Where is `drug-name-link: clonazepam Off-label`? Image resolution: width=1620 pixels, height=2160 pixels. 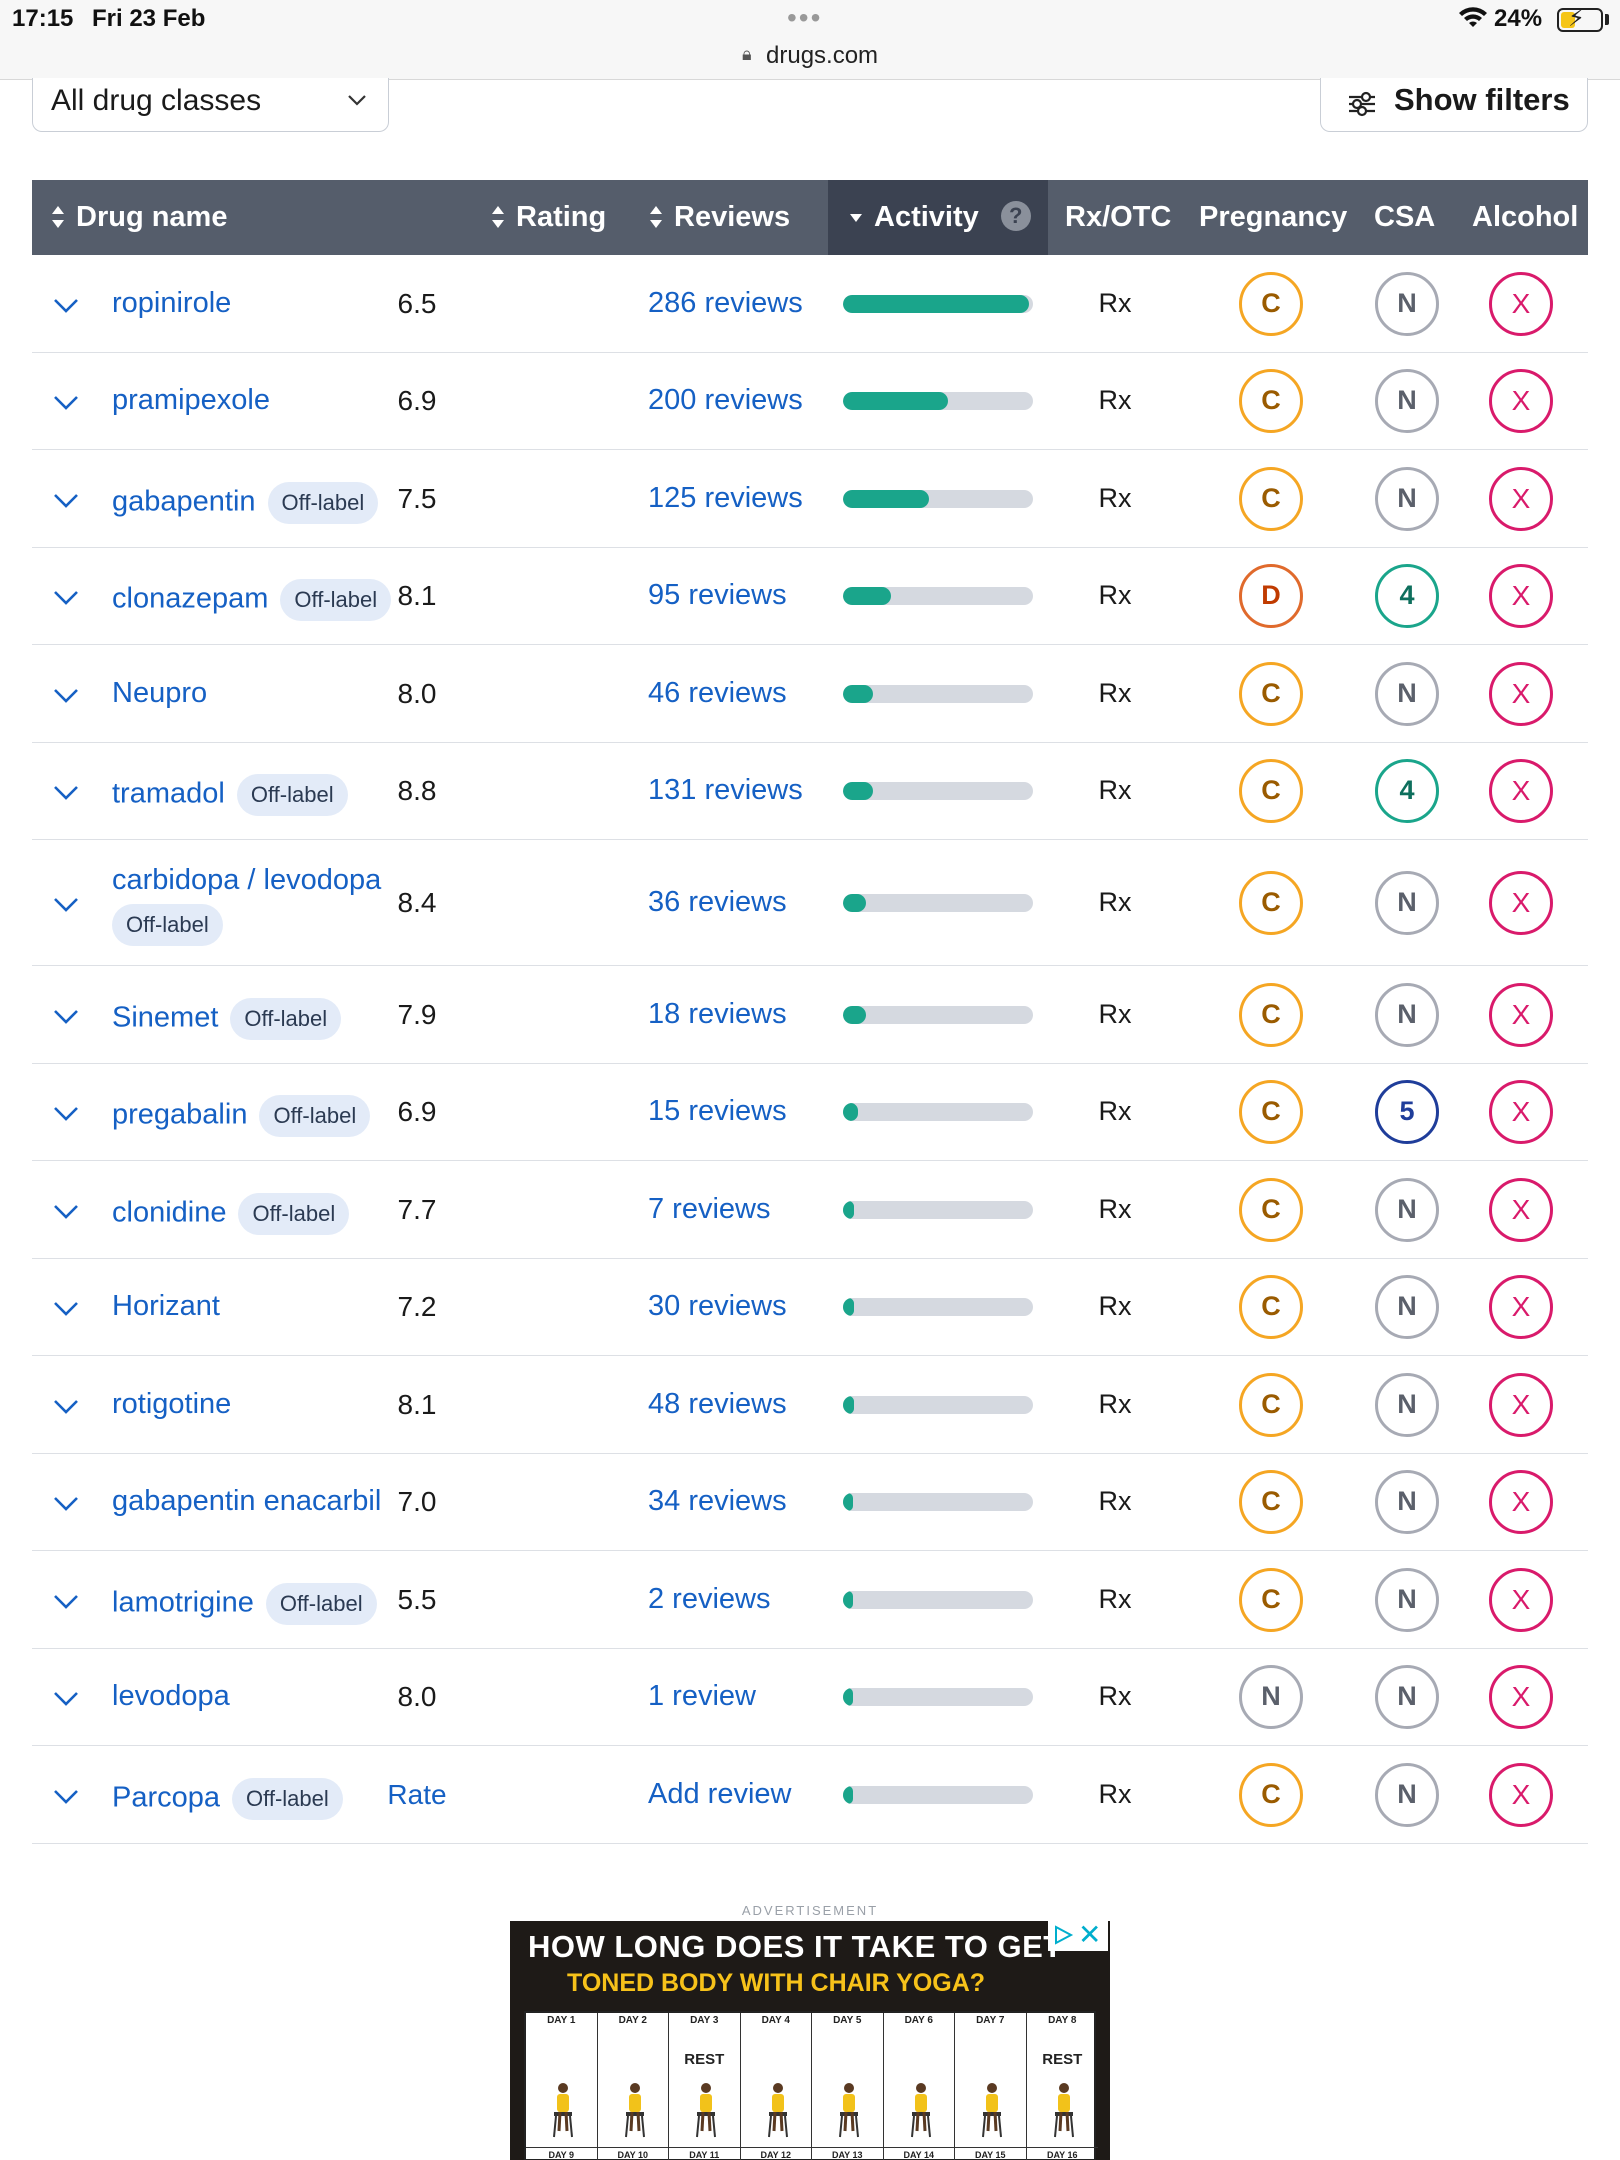 drug-name-link: clonazepam Off-label is located at coordinates (252, 600).